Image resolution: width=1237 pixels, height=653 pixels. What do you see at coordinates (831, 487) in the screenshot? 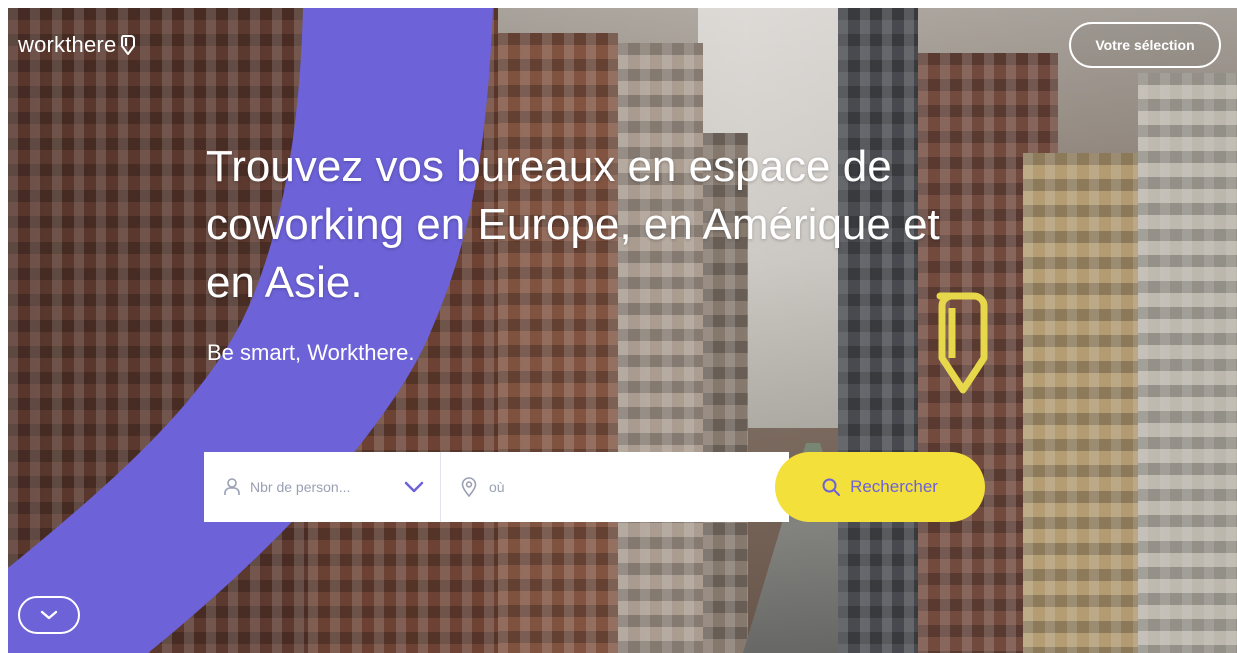
I see `search-icon` at bounding box center [831, 487].